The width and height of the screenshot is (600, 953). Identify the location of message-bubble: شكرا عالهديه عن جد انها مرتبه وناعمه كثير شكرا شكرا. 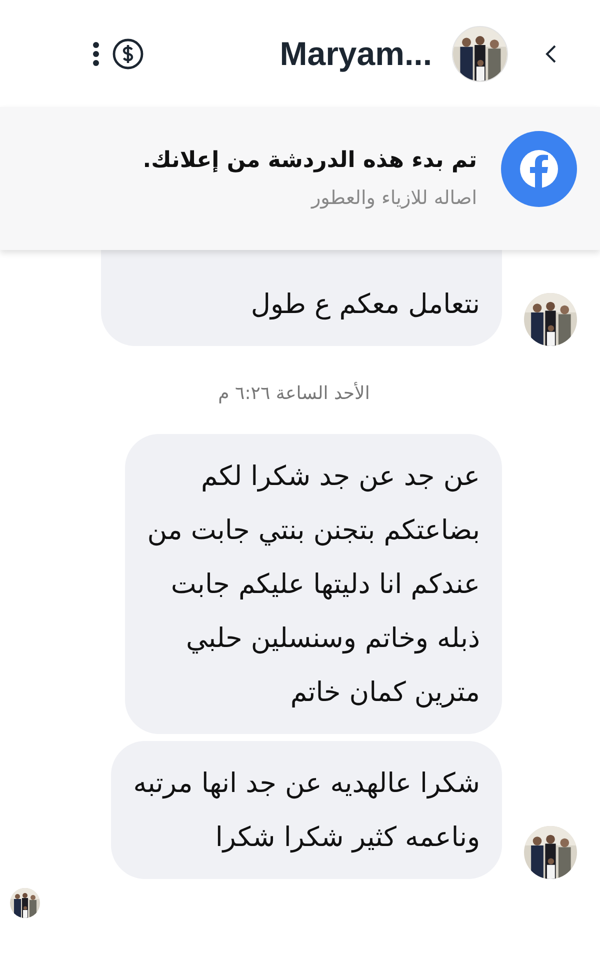
(306, 810).